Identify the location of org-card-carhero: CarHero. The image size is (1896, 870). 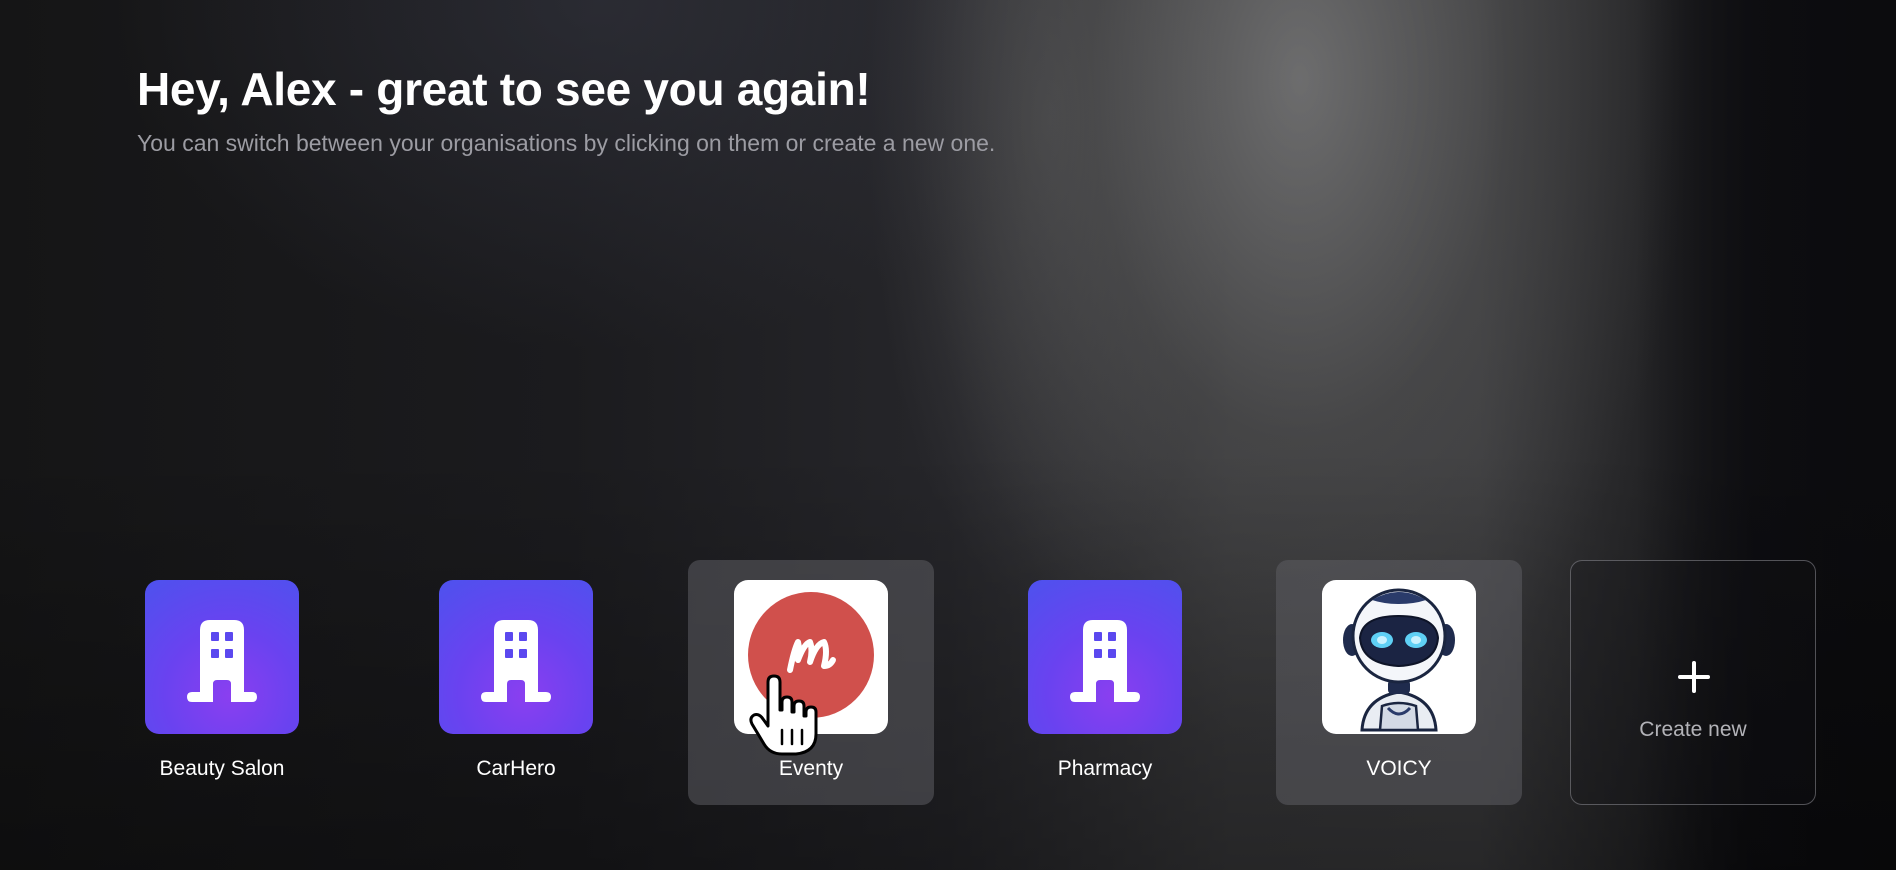
(516, 682).